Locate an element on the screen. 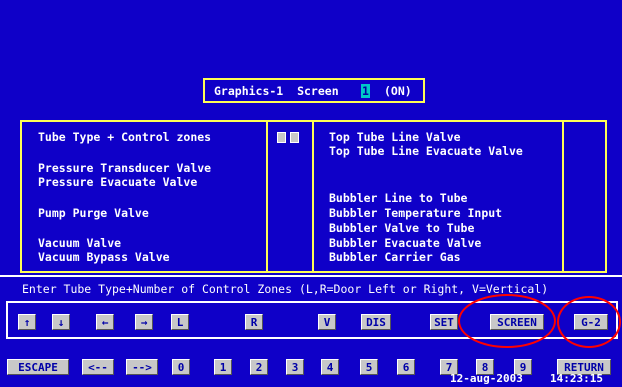 The image size is (622, 387). screen-number-cursor: 1 is located at coordinates (365, 91).